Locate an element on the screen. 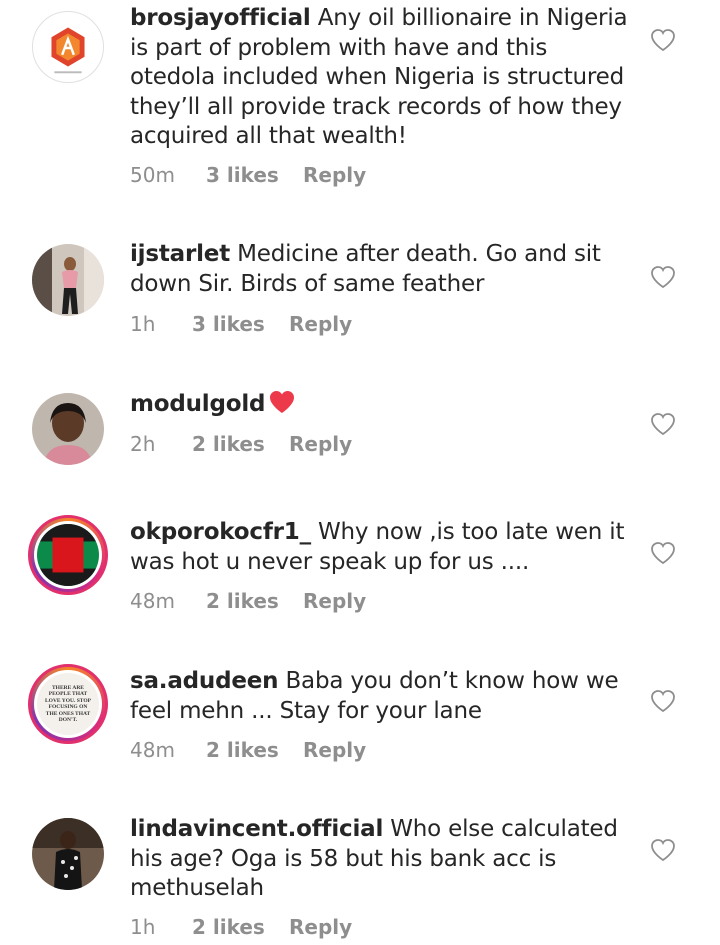  comment-meta: 2h 2 likes Reply is located at coordinates (241, 444).